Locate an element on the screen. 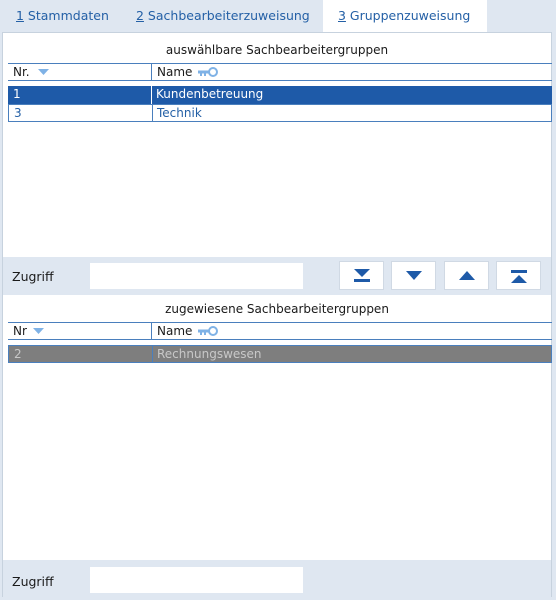  tab-stammdaten: 1 Stammdaten is located at coordinates (62, 16).